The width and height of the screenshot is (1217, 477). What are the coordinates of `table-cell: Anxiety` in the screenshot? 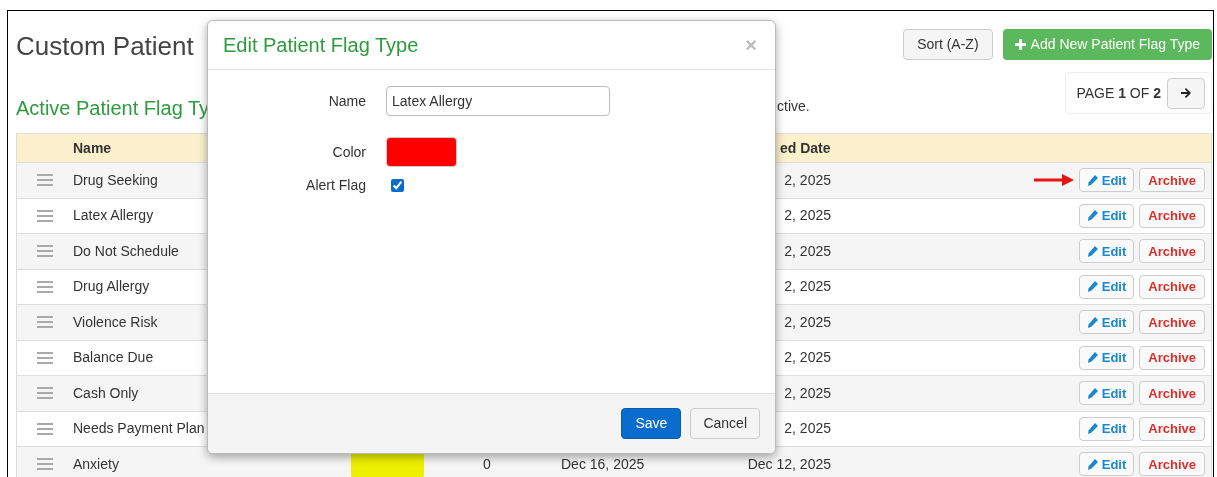 It's located at (96, 463).